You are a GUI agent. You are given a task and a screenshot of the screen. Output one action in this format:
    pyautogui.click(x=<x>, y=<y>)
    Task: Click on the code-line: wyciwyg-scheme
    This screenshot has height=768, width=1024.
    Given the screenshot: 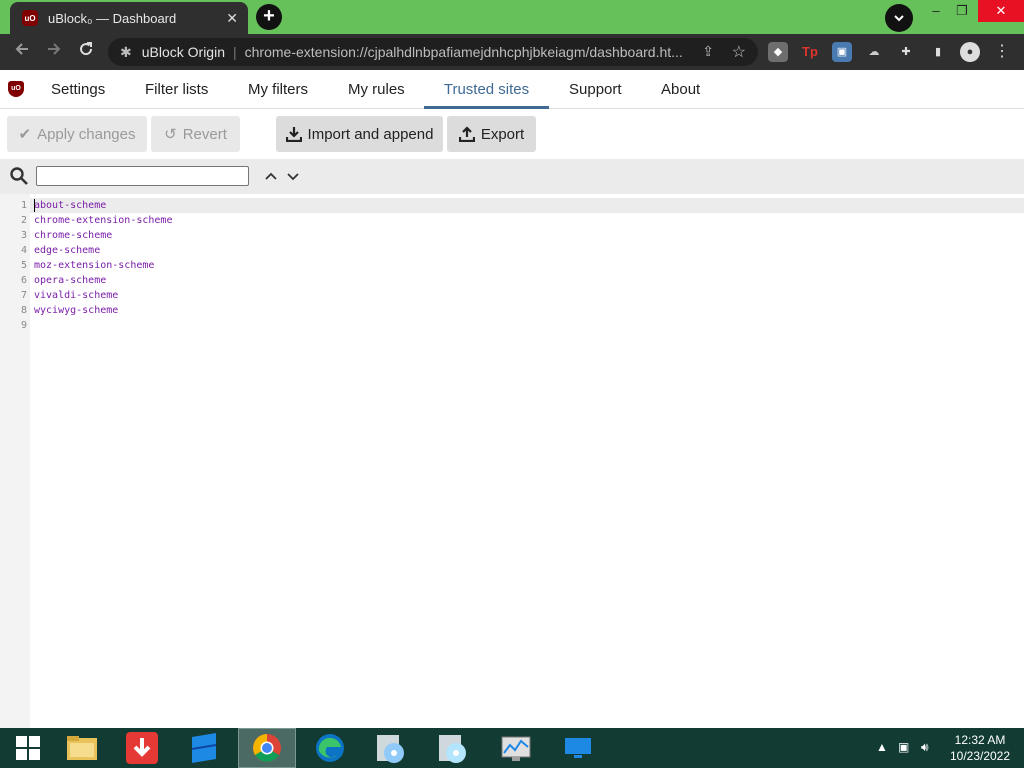 What is the action you would take?
    pyautogui.click(x=76, y=310)
    